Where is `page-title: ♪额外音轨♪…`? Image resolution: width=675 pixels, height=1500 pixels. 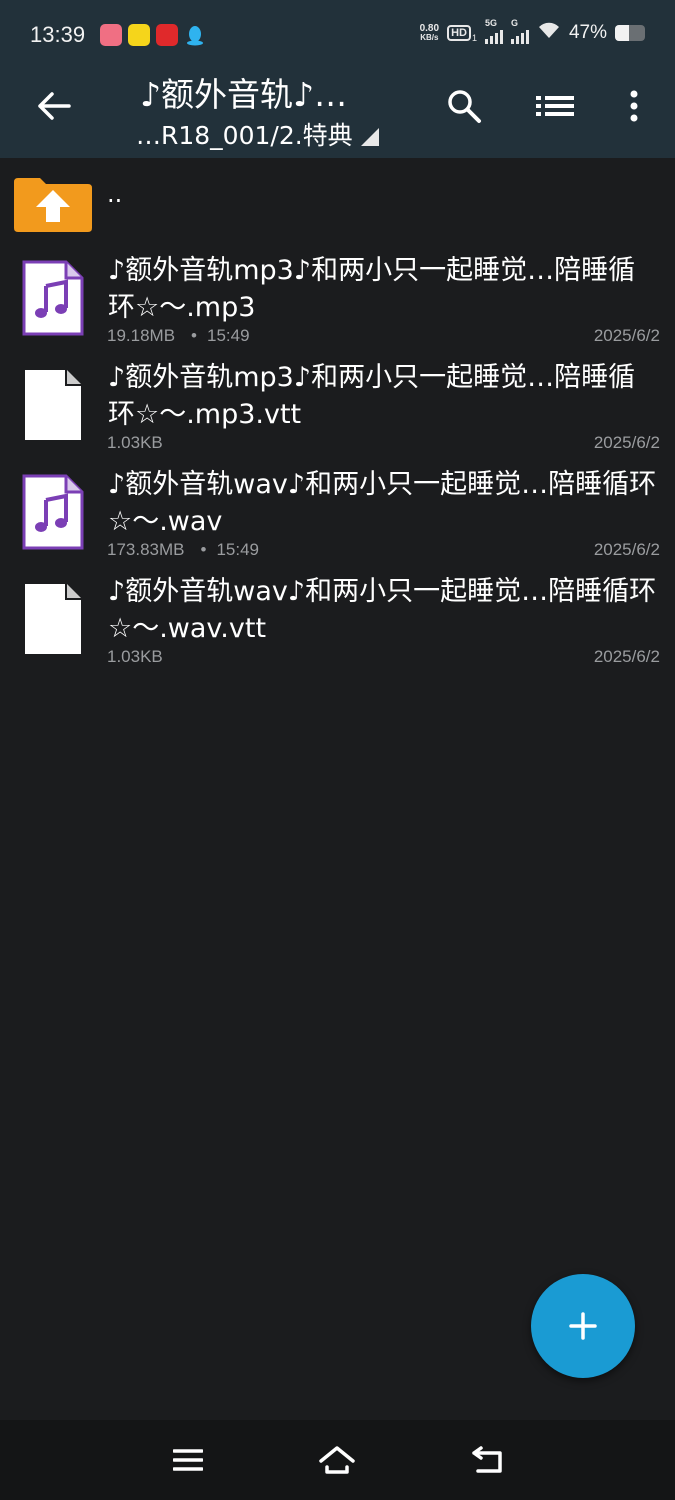 page-title: ♪额外音轨♪… is located at coordinates (243, 92).